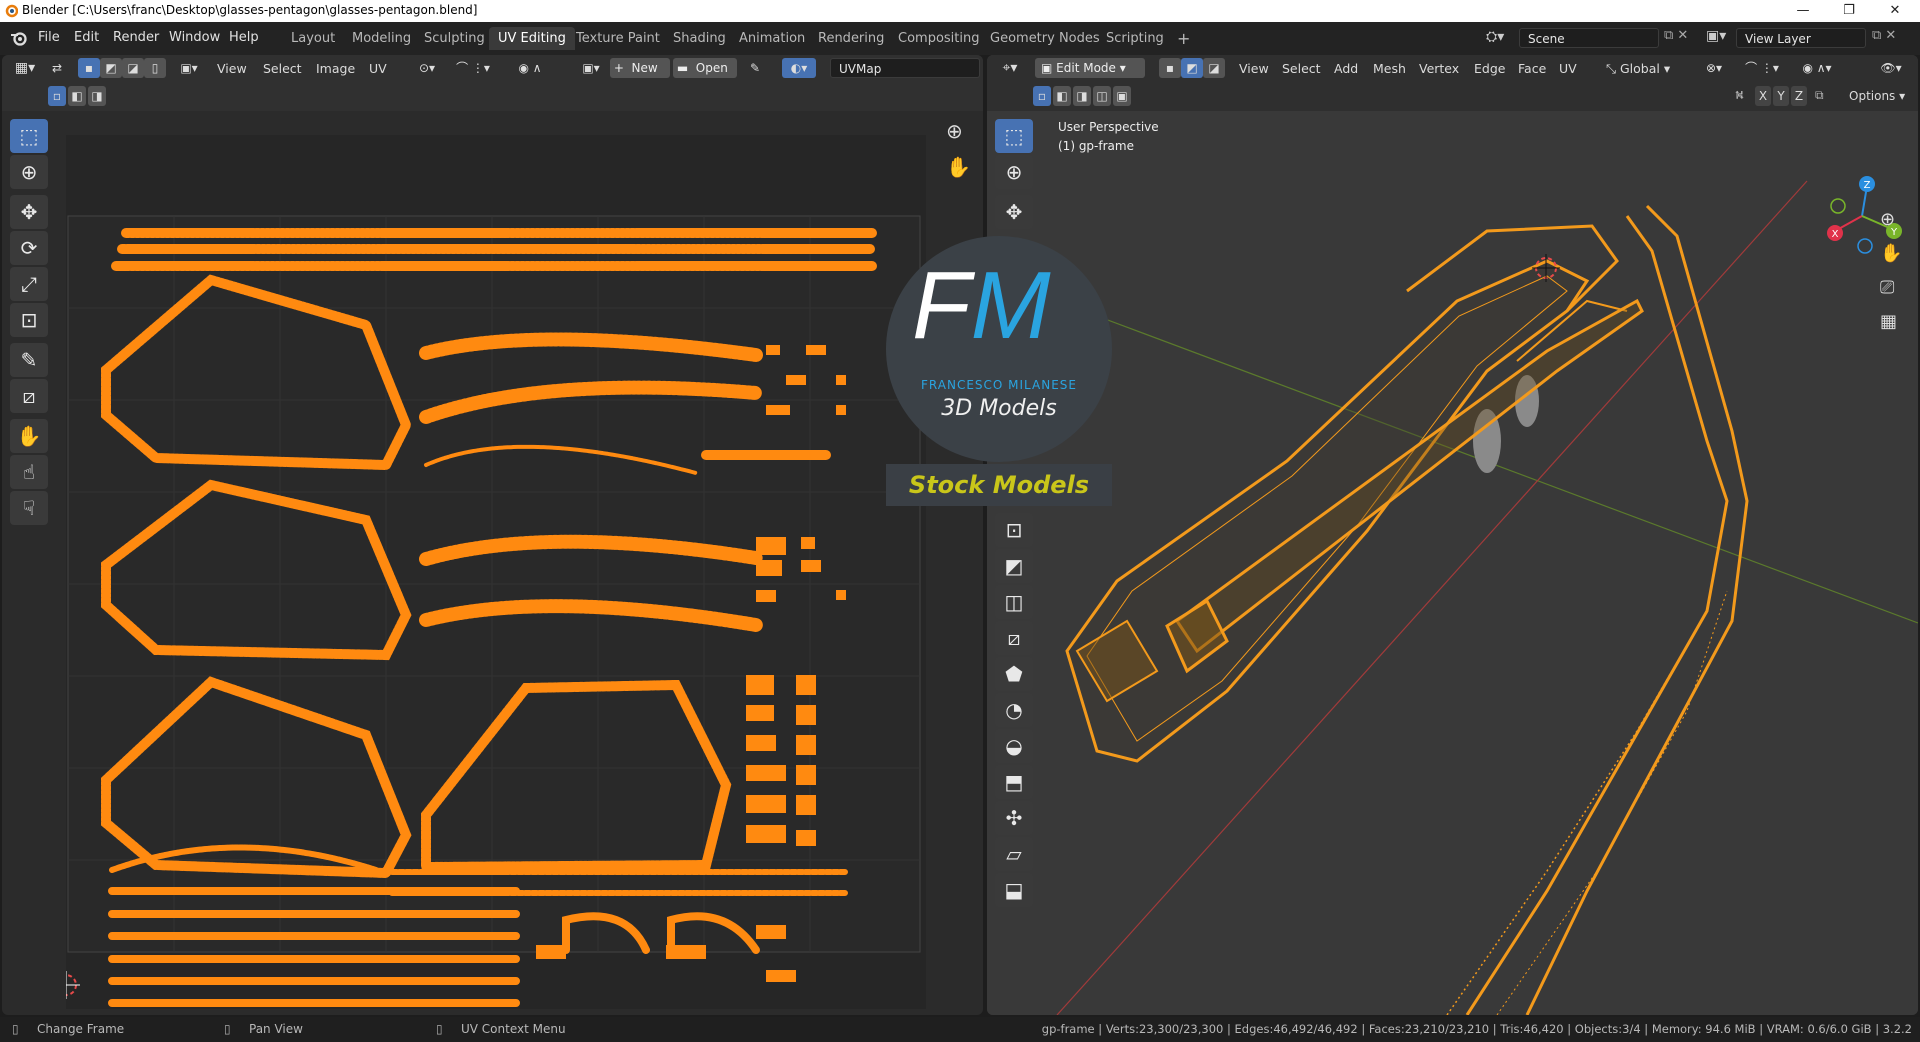 This screenshot has width=1920, height=1042. What do you see at coordinates (1781, 96) in the screenshot?
I see `mirror-y-toggle: Y` at bounding box center [1781, 96].